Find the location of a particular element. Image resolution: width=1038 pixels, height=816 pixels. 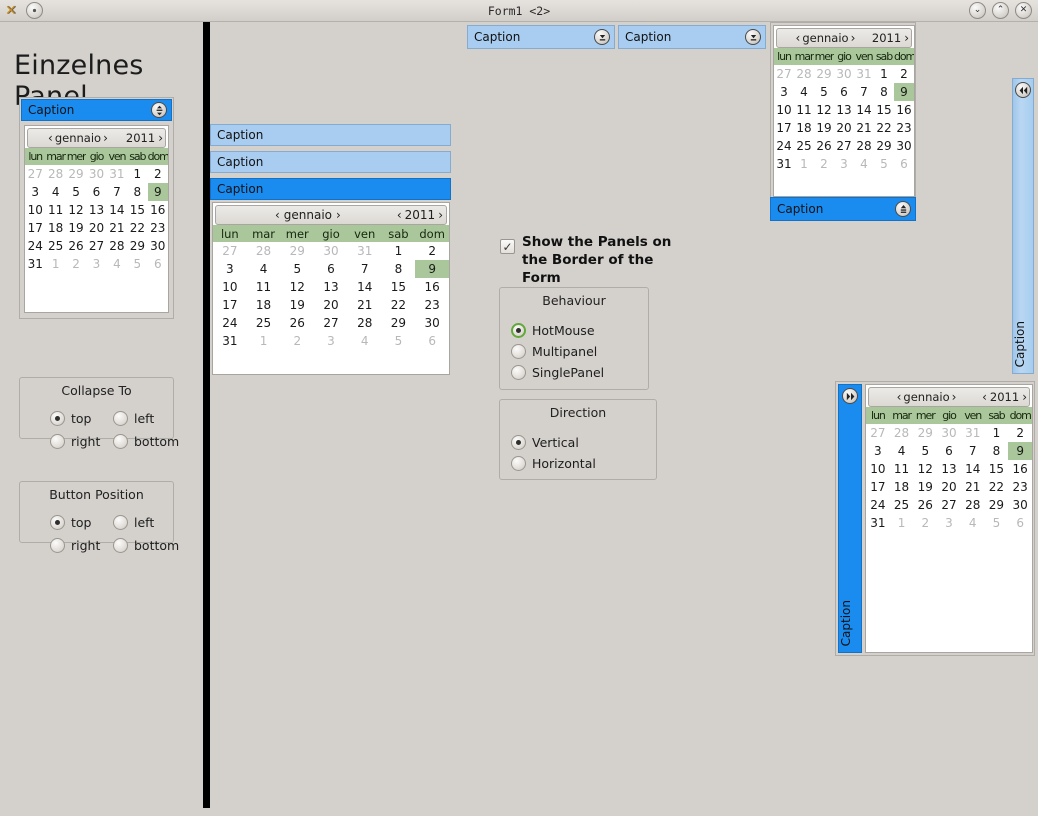

calendar-day-cell: 14 is located at coordinates (117, 210).